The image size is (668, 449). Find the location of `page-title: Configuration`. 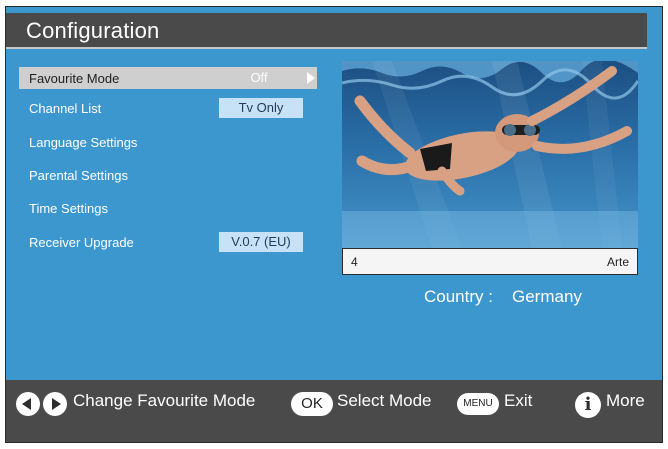

page-title: Configuration is located at coordinates (93, 30).